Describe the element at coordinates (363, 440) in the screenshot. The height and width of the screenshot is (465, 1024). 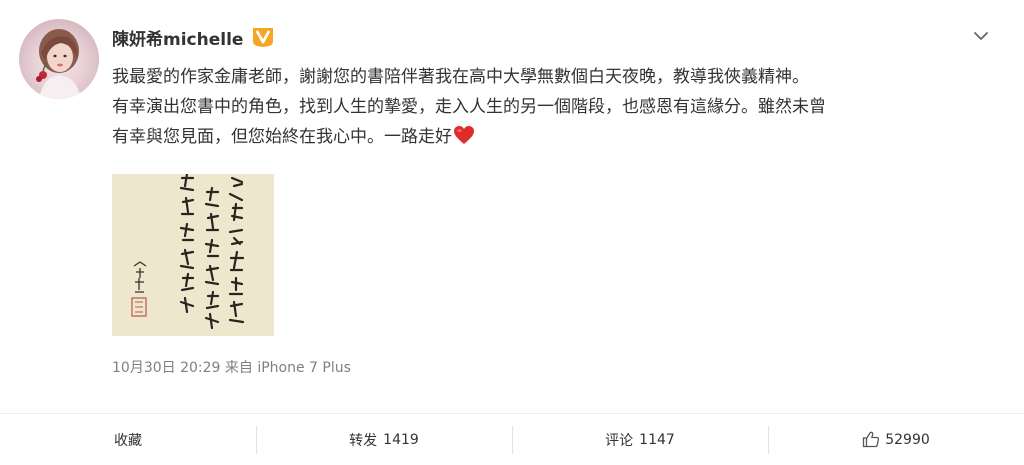
I see `repost-label: 转发` at that location.